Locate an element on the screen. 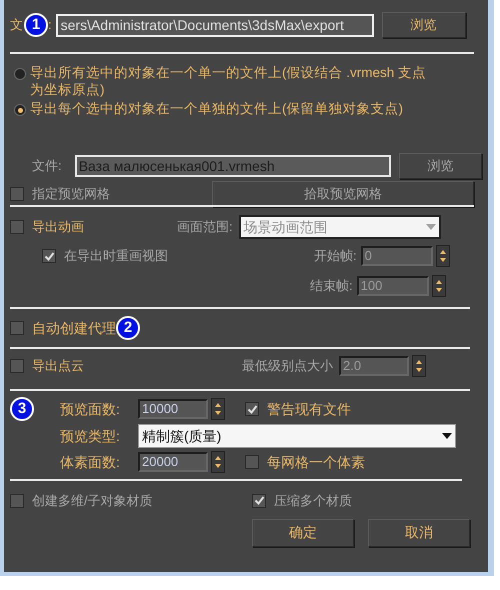 This screenshot has height=590, width=500. number-badge: 1 is located at coordinates (36, 25).